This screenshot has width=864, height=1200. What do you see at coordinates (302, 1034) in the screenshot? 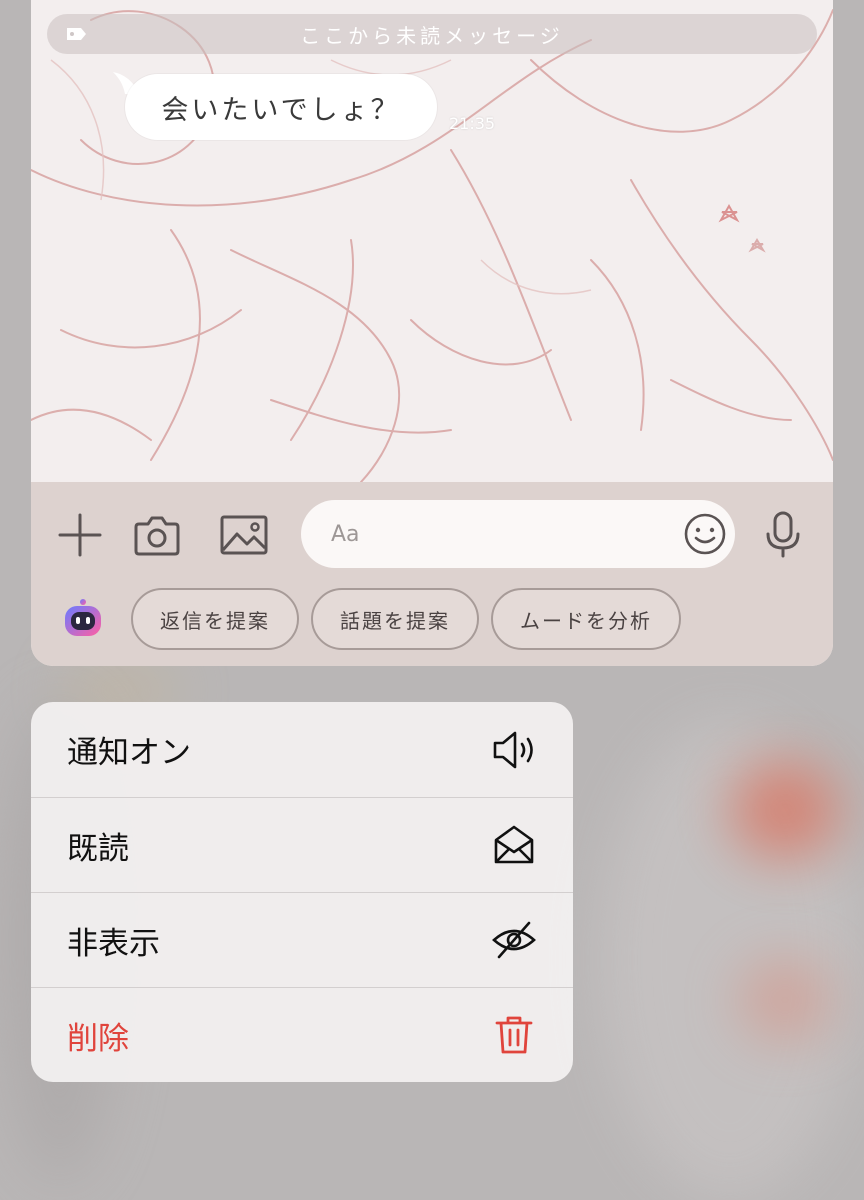
I see `menu-item-delete: 削除` at bounding box center [302, 1034].